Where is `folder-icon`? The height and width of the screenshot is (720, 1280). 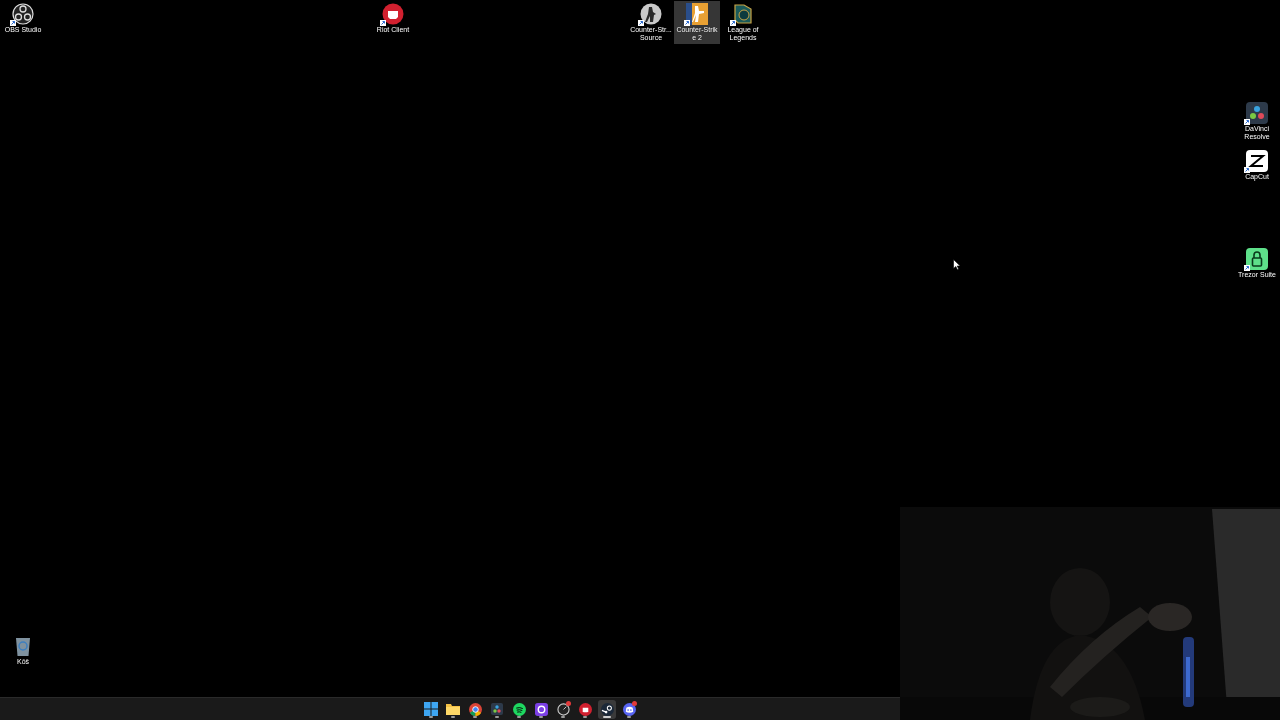
folder-icon is located at coordinates (453, 709).